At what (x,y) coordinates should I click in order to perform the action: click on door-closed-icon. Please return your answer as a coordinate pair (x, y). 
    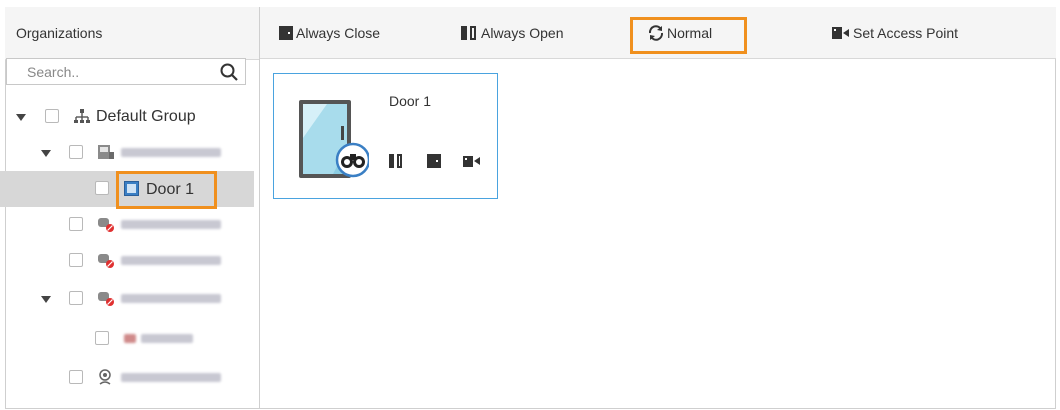
    Looking at the image, I should click on (286, 33).